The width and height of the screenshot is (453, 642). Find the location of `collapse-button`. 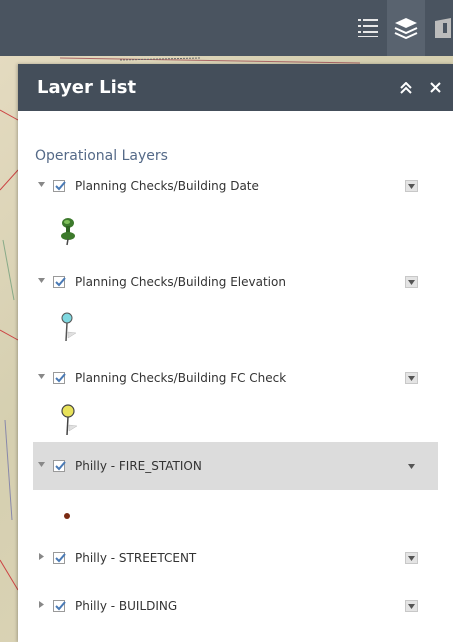

collapse-button is located at coordinates (406, 87).